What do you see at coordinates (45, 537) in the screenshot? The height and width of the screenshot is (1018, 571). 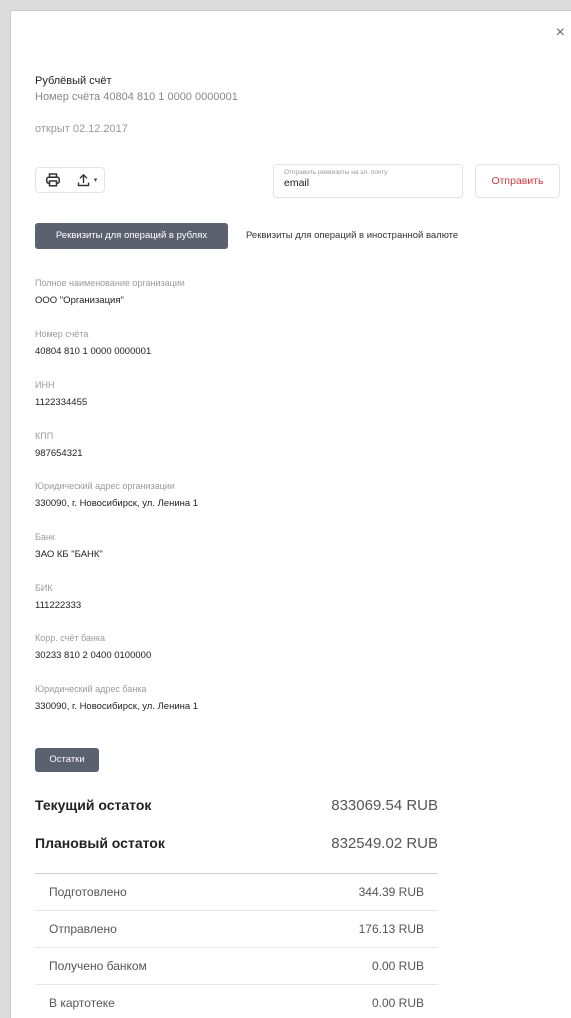 I see `field-label: Банк` at bounding box center [45, 537].